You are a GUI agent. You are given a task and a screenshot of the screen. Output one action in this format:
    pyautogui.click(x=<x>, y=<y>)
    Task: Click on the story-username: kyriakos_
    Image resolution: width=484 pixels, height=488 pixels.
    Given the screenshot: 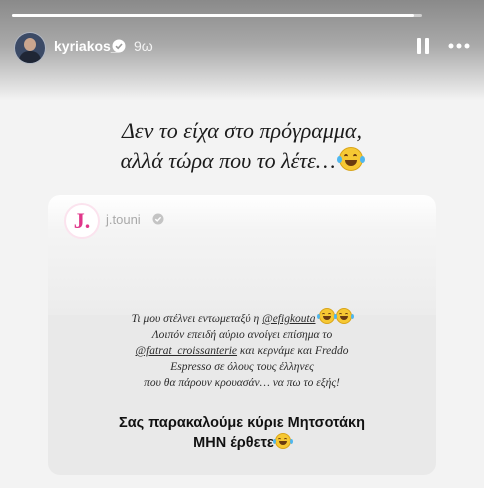 What is the action you would take?
    pyautogui.click(x=86, y=46)
    